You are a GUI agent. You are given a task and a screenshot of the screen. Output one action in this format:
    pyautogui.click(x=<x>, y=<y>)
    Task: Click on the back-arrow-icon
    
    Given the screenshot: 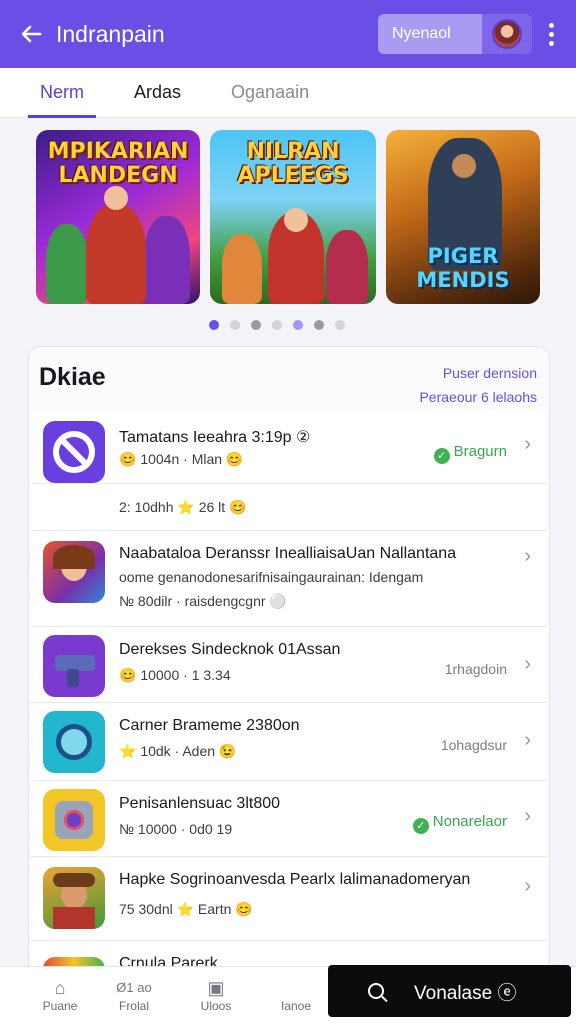 What is the action you would take?
    pyautogui.click(x=31, y=34)
    